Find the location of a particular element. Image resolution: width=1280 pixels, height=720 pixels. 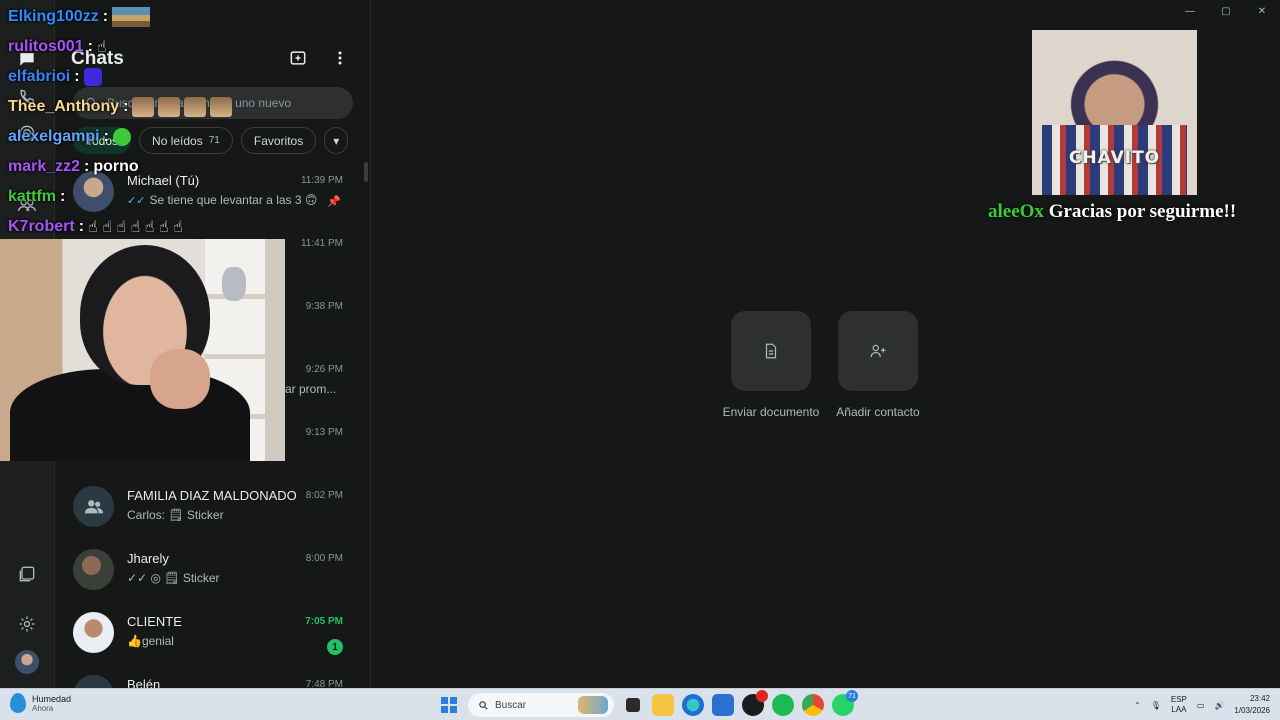

weather-widget: Humedad Ahora is located at coordinates (40, 703).